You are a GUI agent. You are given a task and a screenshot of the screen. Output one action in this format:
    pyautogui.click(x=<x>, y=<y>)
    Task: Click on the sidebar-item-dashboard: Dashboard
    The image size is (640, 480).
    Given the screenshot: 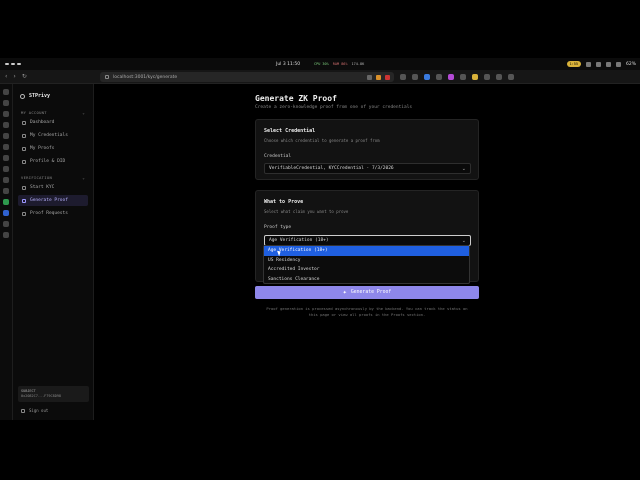 What is the action you would take?
    pyautogui.click(x=53, y=122)
    